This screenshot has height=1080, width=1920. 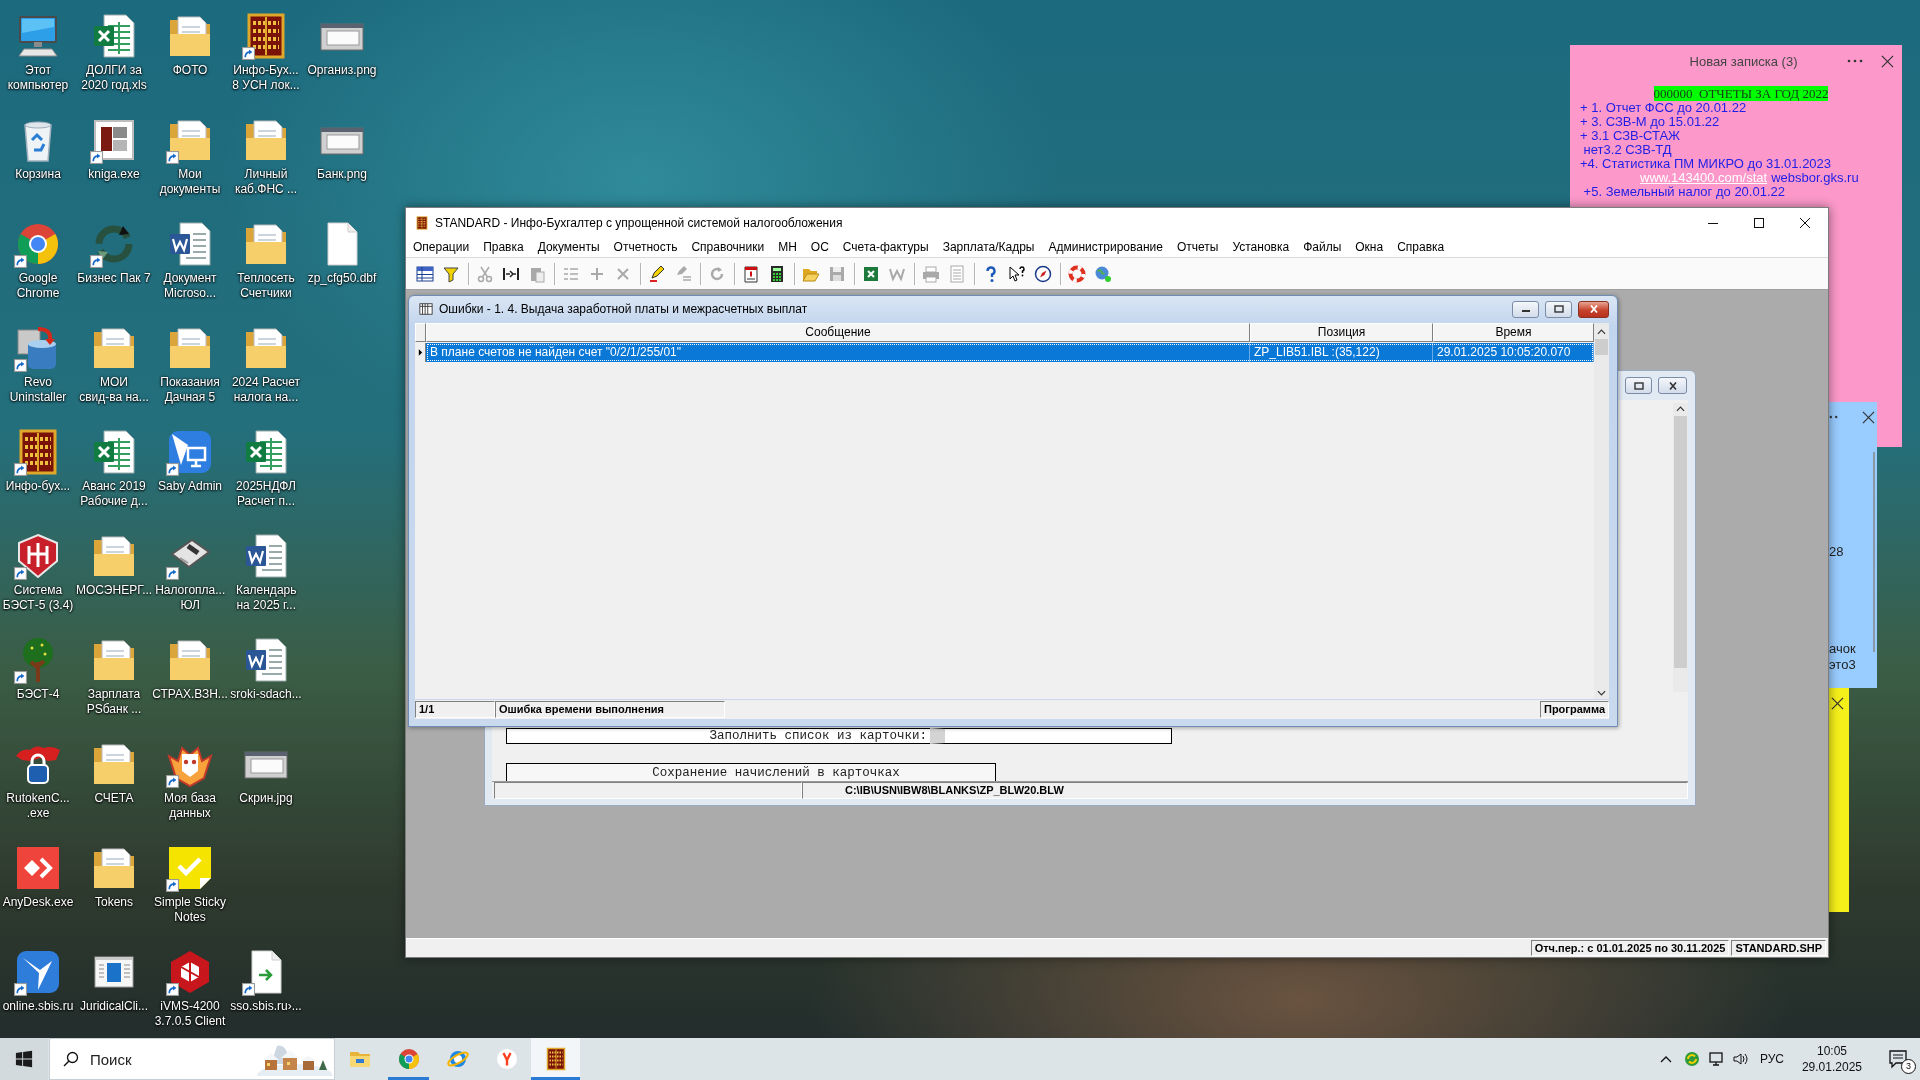 What do you see at coordinates (1842, 649) in the screenshot?
I see `note-text: ачок` at bounding box center [1842, 649].